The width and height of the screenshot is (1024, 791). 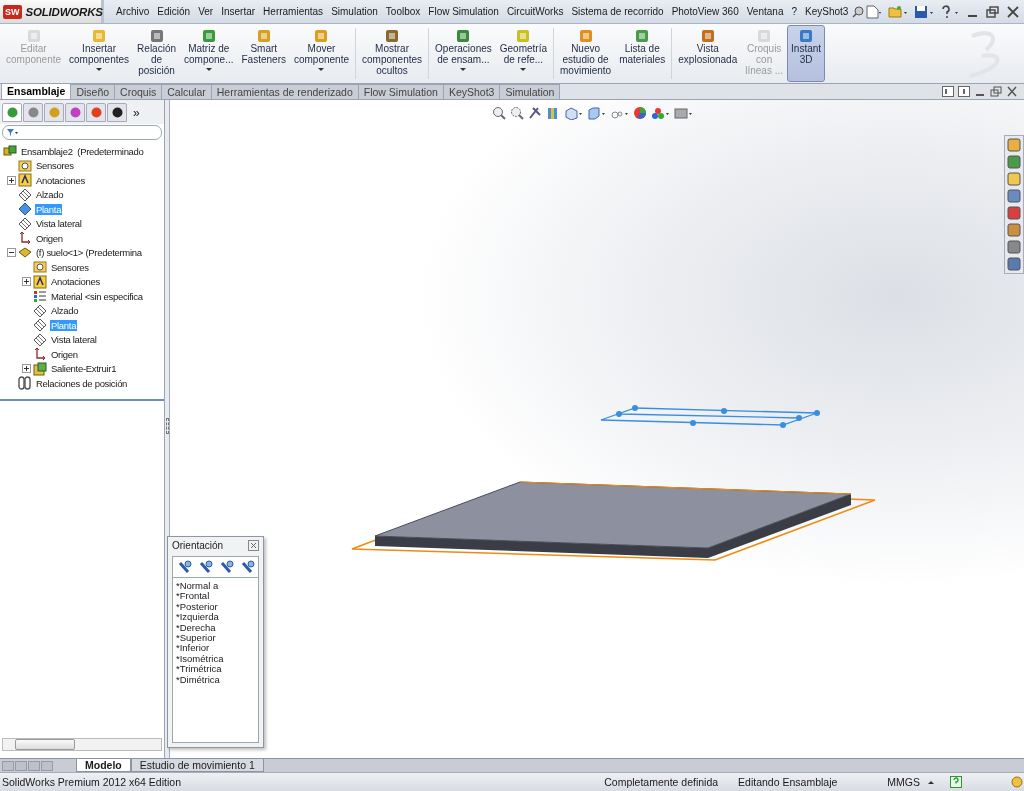 I want to click on menu-item: Simulation, so click(x=354, y=11).